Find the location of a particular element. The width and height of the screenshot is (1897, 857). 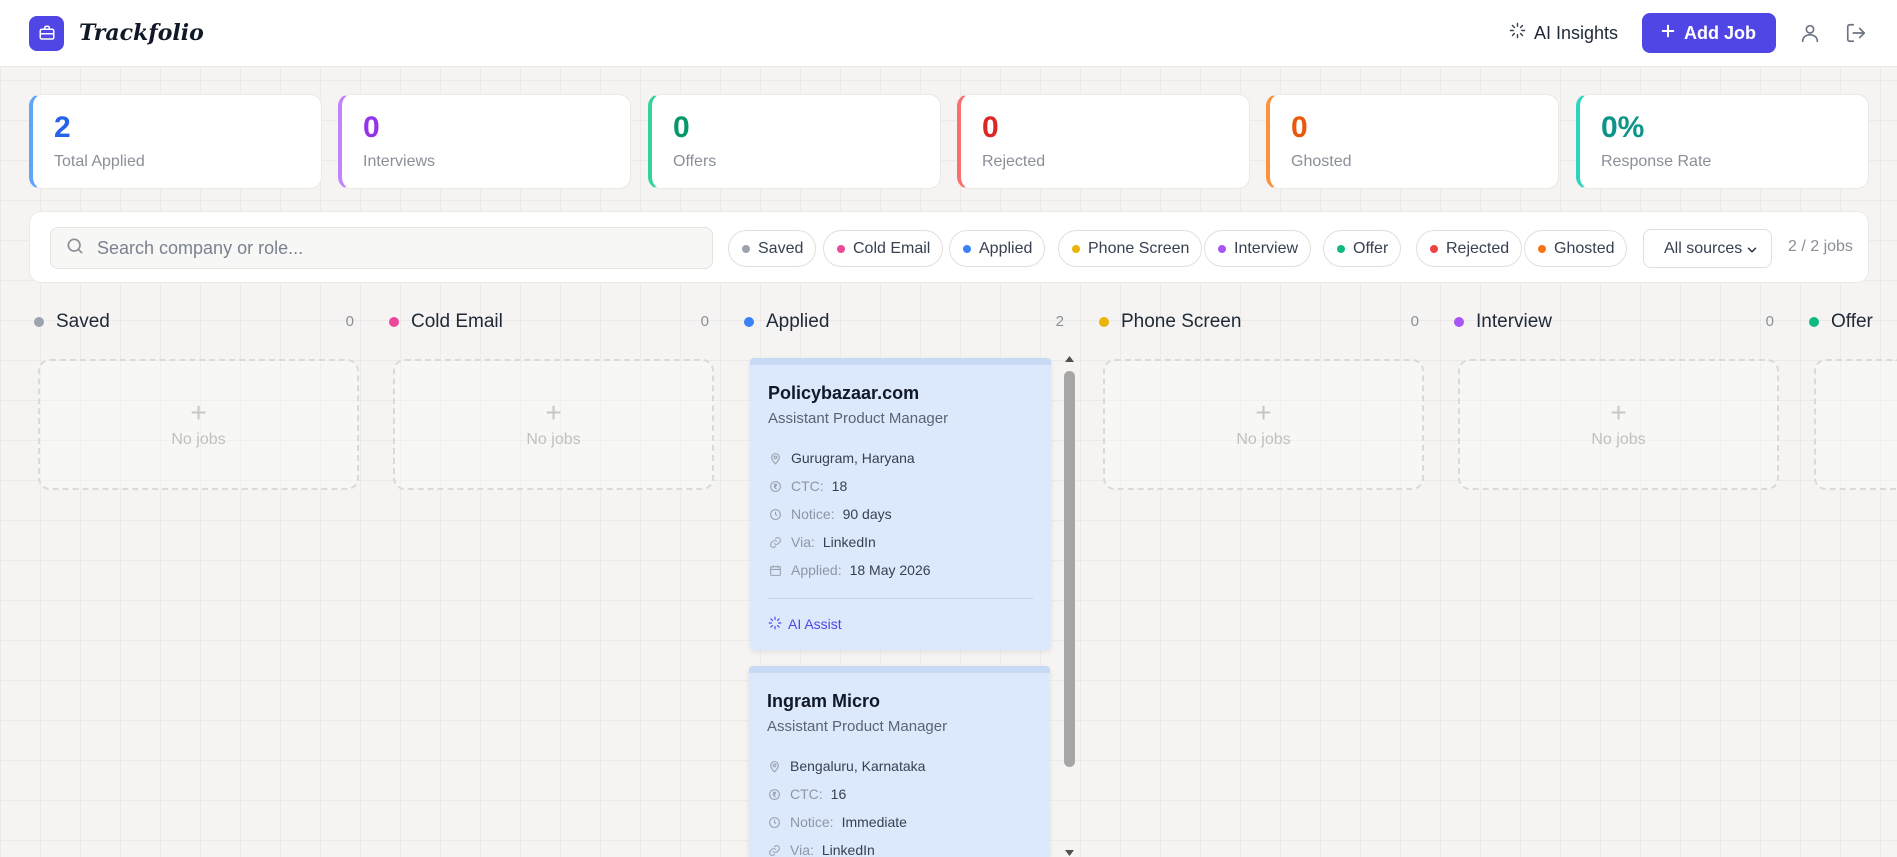

search-input is located at coordinates (377, 248).